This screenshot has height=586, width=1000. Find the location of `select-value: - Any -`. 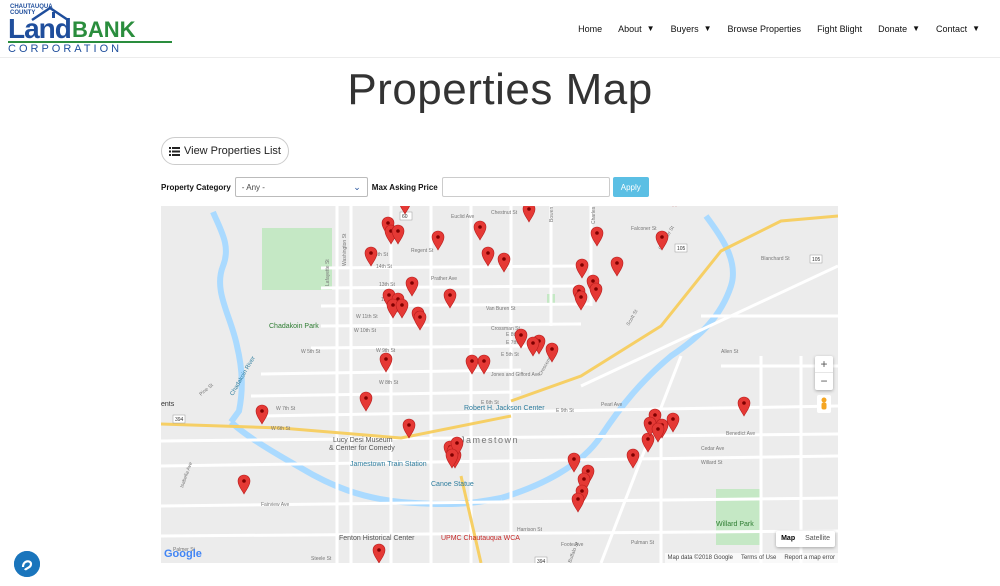

select-value: - Any - is located at coordinates (253, 187).